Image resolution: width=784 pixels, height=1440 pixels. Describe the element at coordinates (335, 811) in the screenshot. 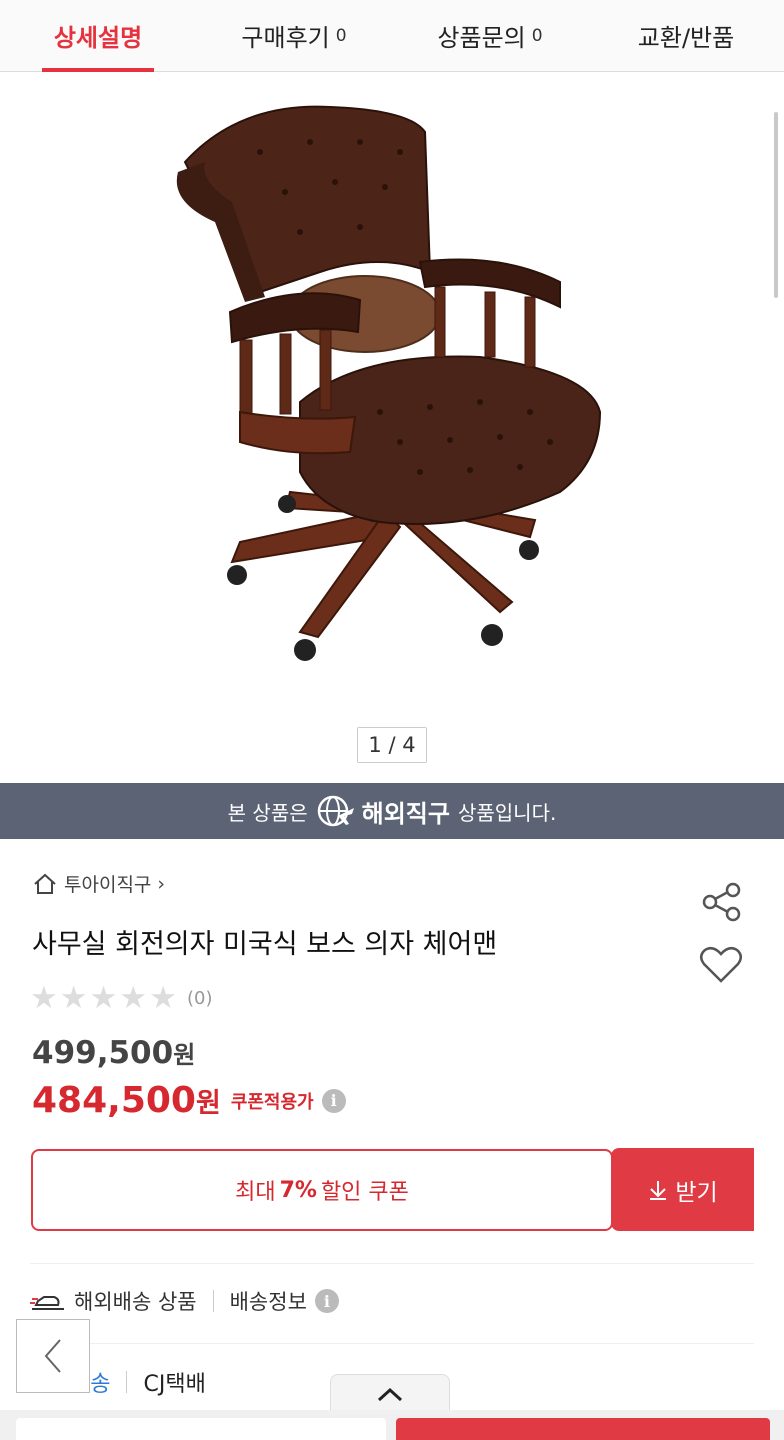

I see `globe-plane-icon` at that location.